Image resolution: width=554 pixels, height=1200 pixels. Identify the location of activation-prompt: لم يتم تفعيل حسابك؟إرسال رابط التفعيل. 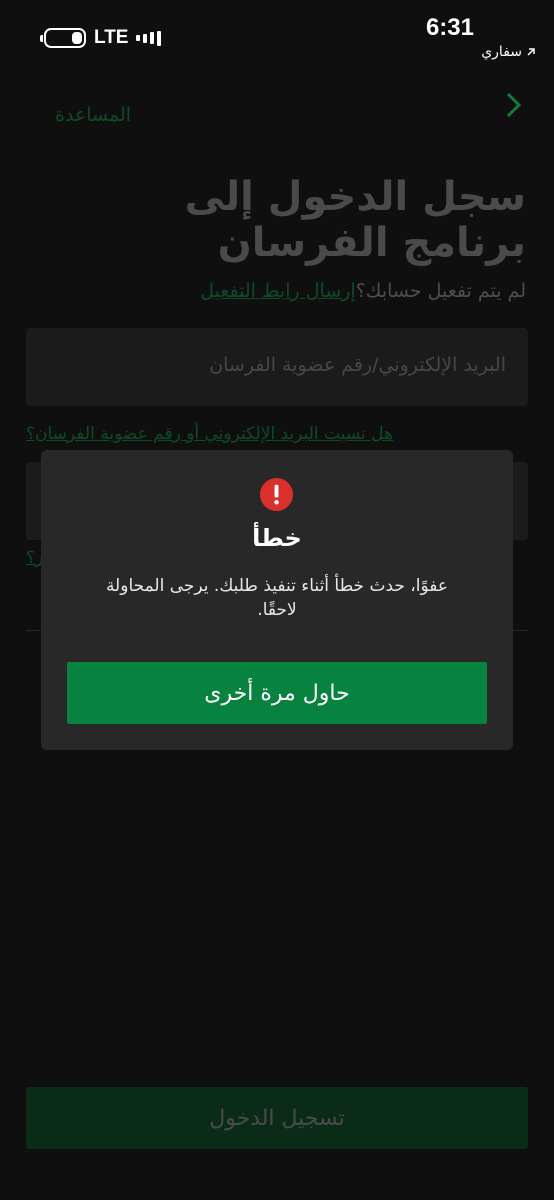
(363, 291).